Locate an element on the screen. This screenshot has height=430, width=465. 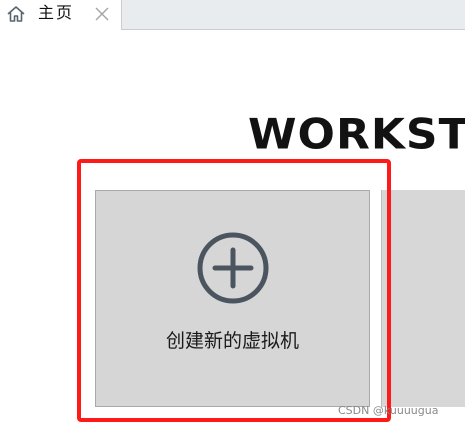
watermark: CSDN @kuuuugua is located at coordinates (388, 410).